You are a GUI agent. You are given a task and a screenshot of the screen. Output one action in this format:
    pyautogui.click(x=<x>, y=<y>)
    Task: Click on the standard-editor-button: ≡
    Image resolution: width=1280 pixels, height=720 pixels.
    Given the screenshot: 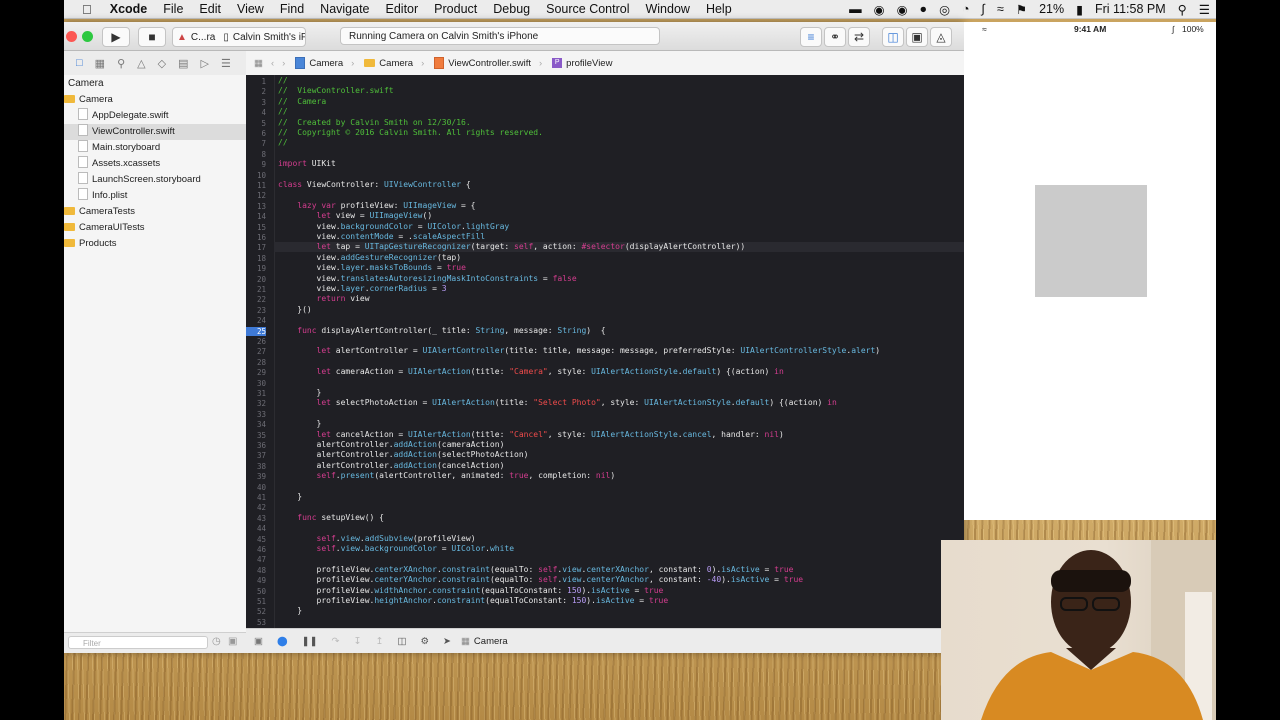 What is the action you would take?
    pyautogui.click(x=811, y=37)
    